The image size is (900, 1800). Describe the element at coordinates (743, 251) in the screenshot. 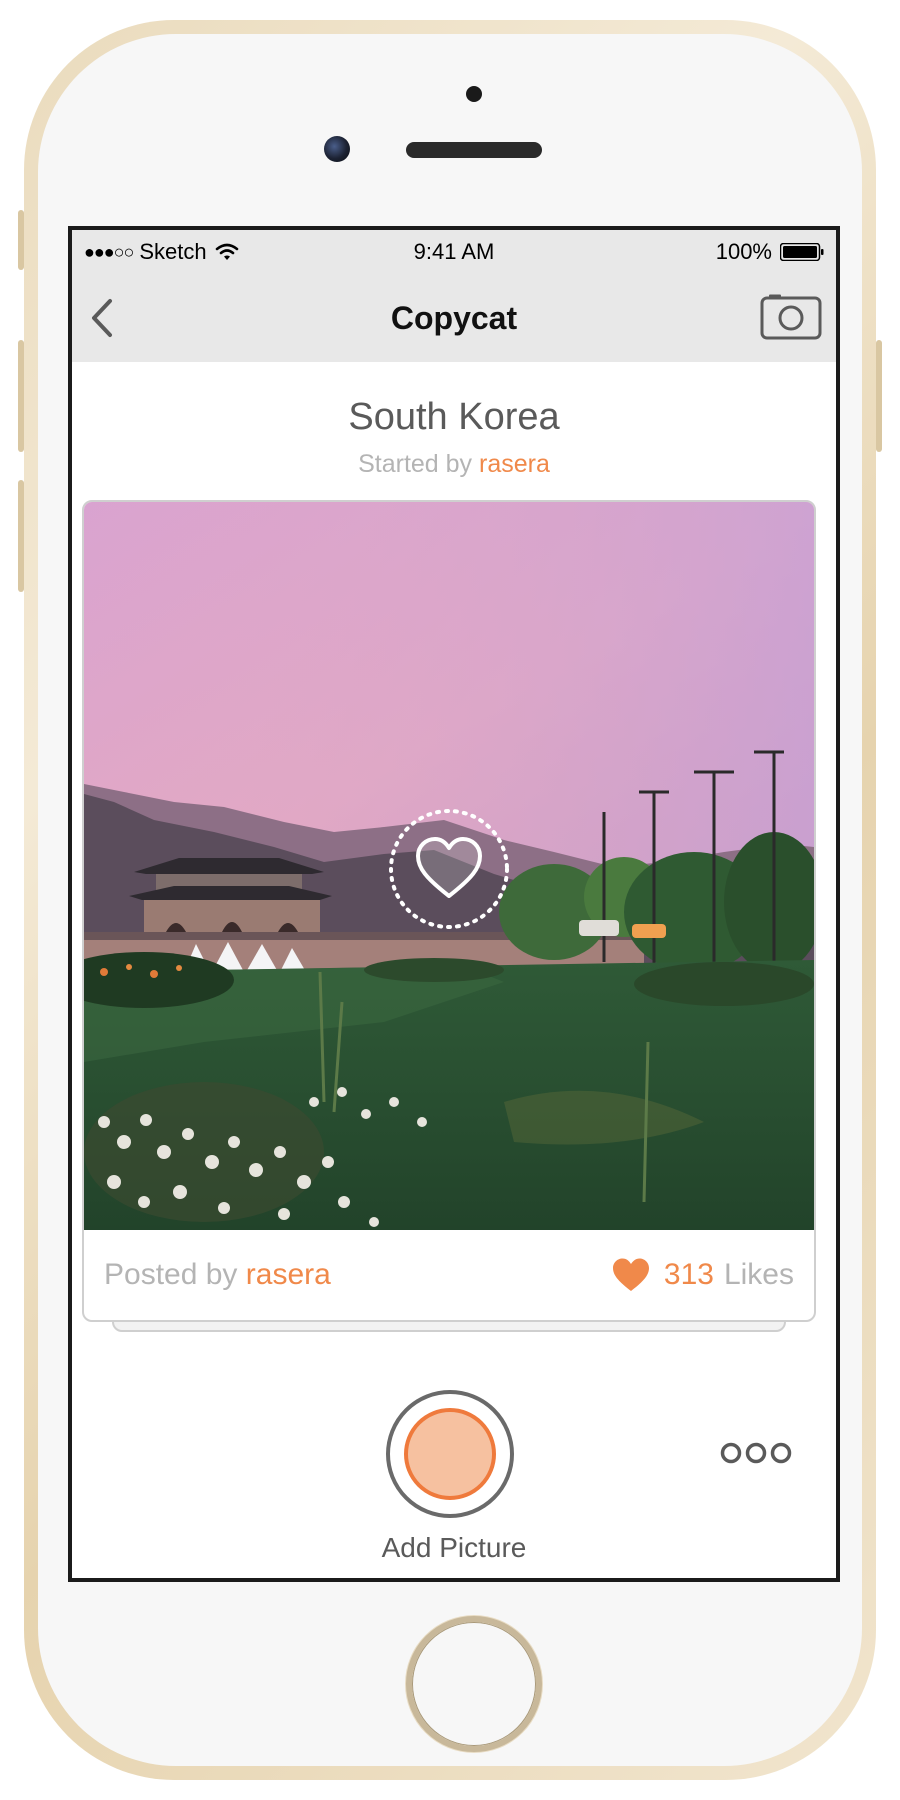

I see `battery-percent: 100%` at that location.